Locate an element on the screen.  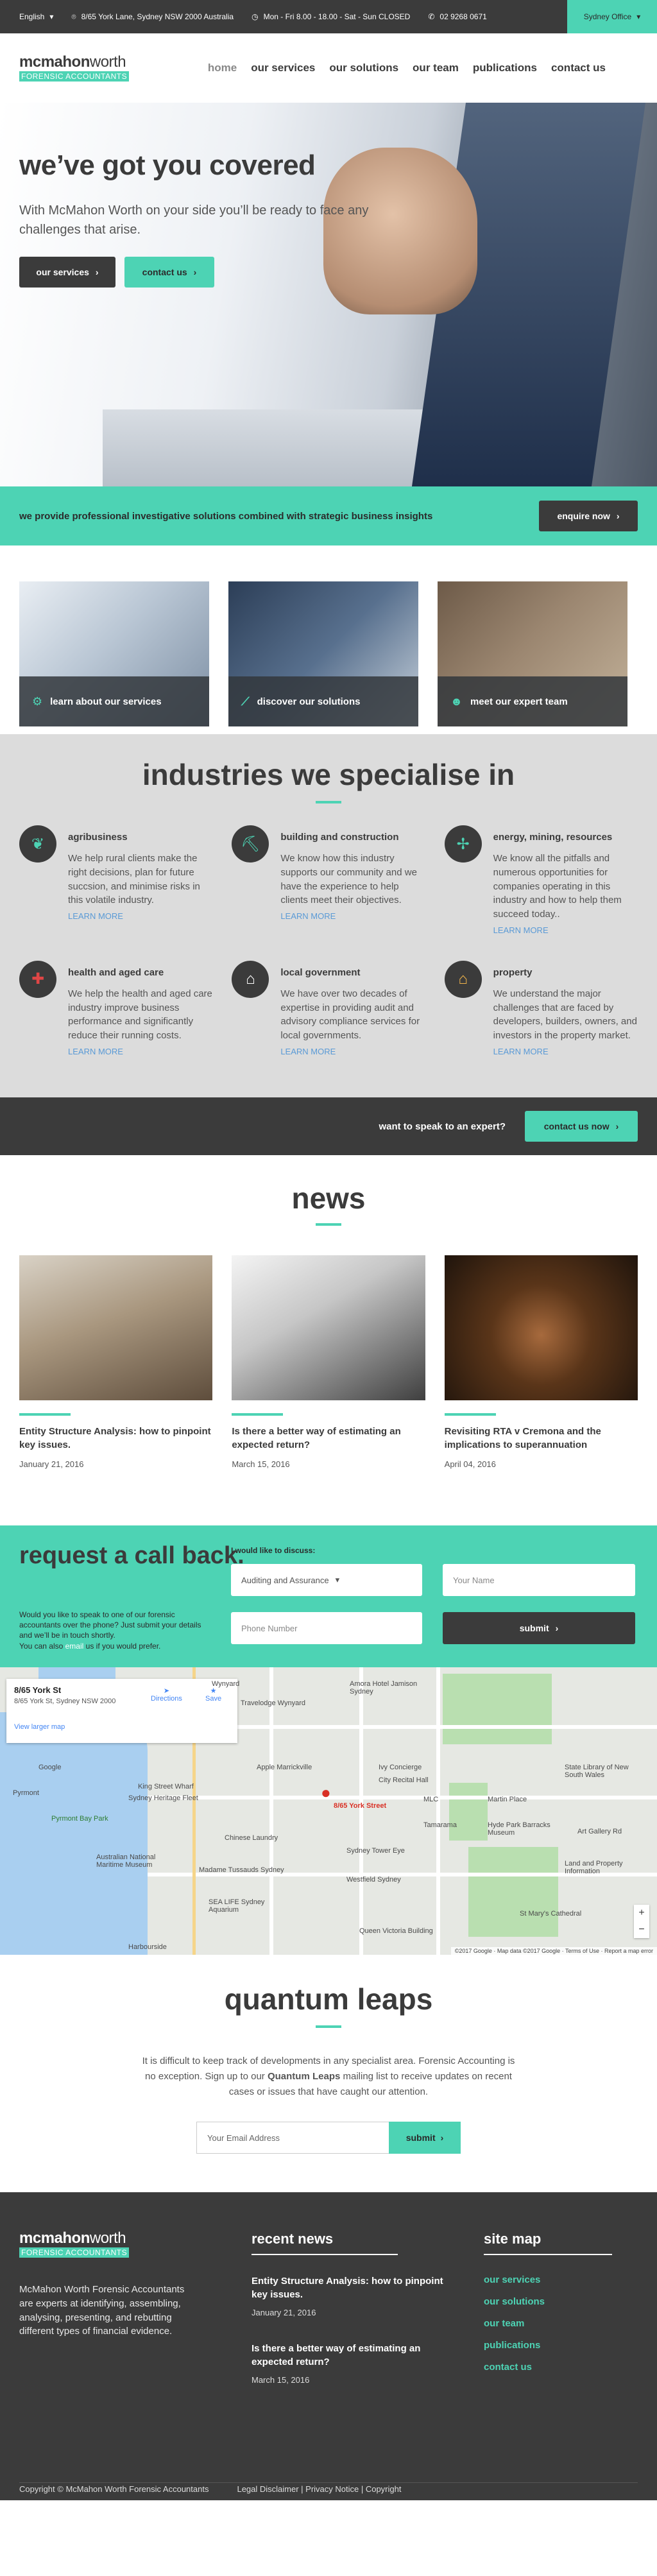
save-button: ★ Save is located at coordinates (213, 1695).